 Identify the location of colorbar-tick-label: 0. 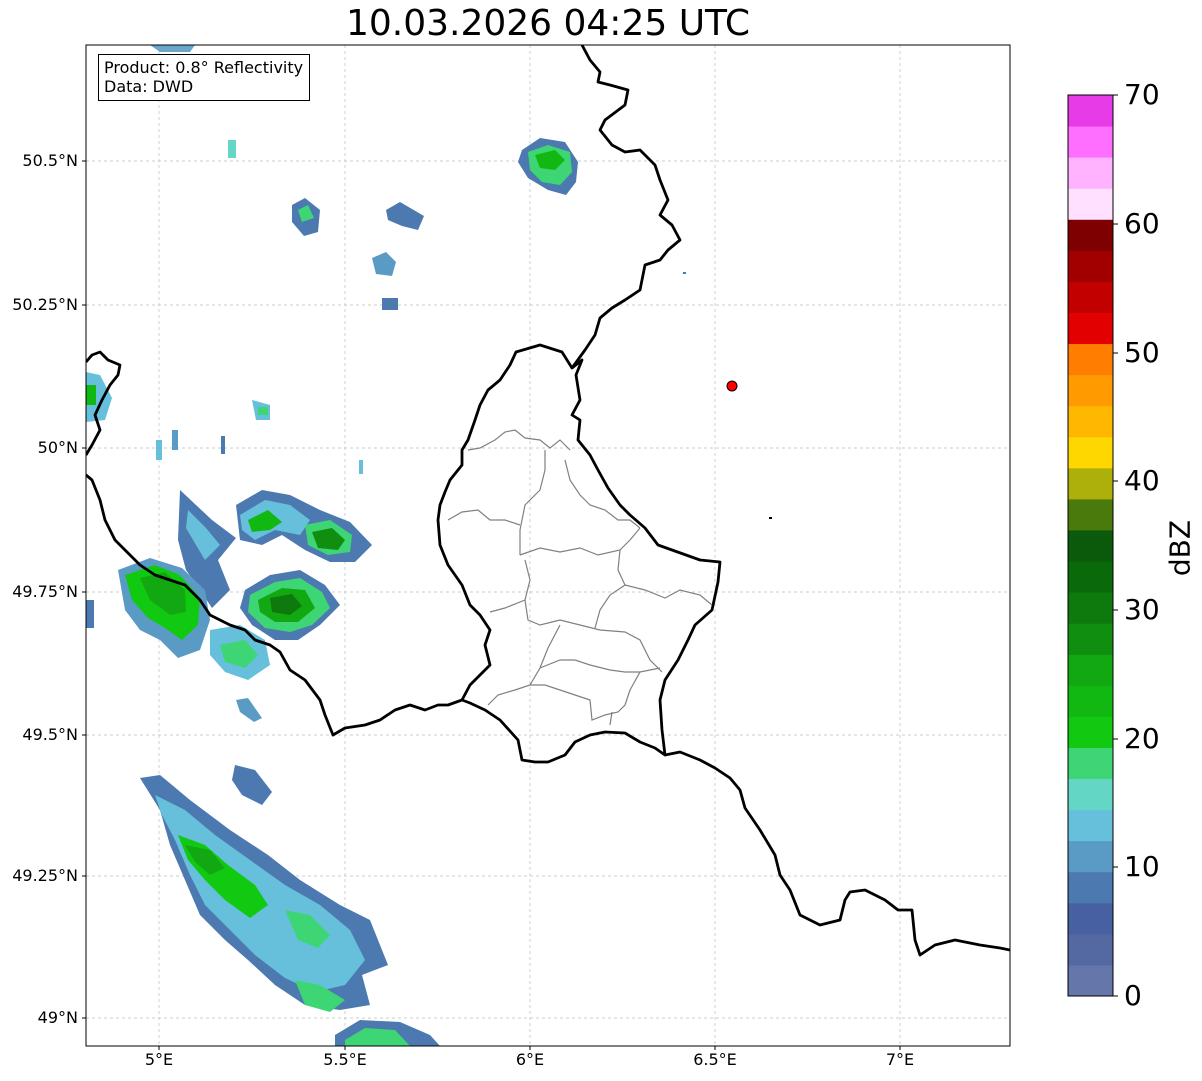
(1133, 995).